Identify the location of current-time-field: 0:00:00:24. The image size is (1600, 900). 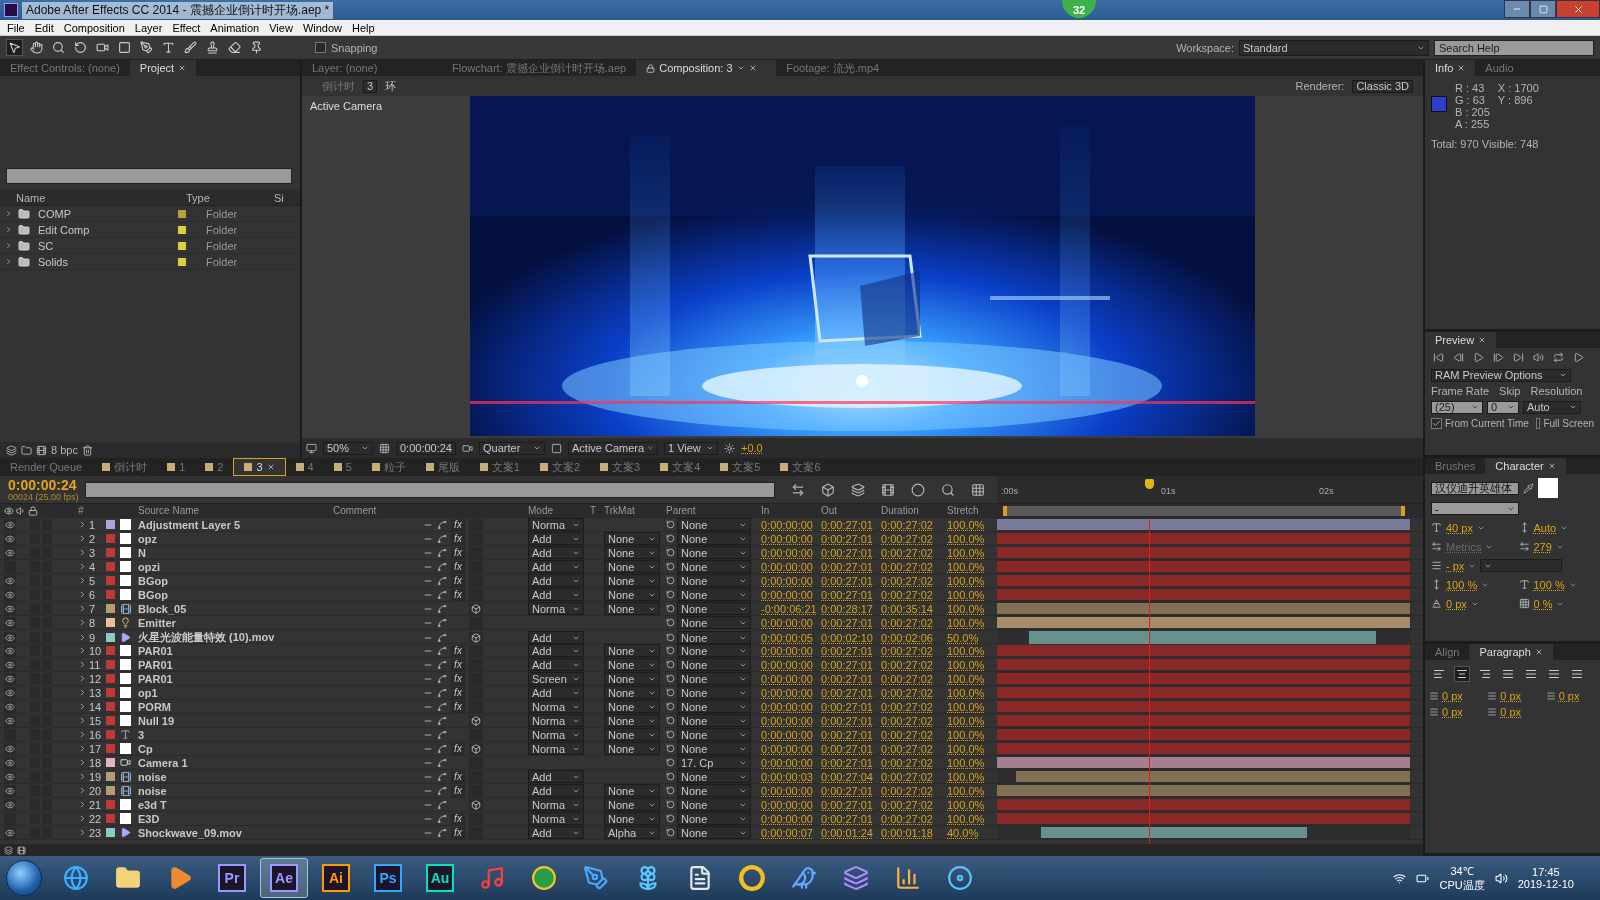
(426, 448).